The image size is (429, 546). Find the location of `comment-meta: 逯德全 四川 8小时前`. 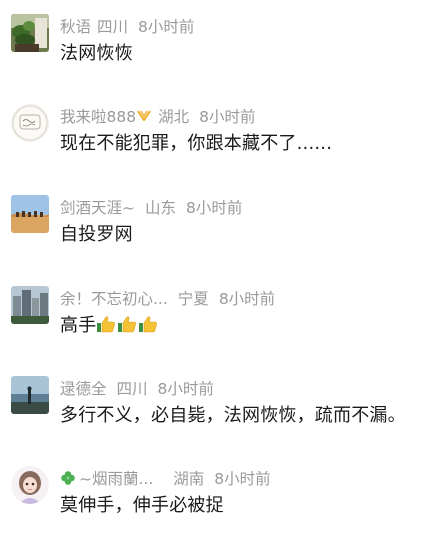

comment-meta: 逯德全 四川 8小时前 is located at coordinates (137, 389).